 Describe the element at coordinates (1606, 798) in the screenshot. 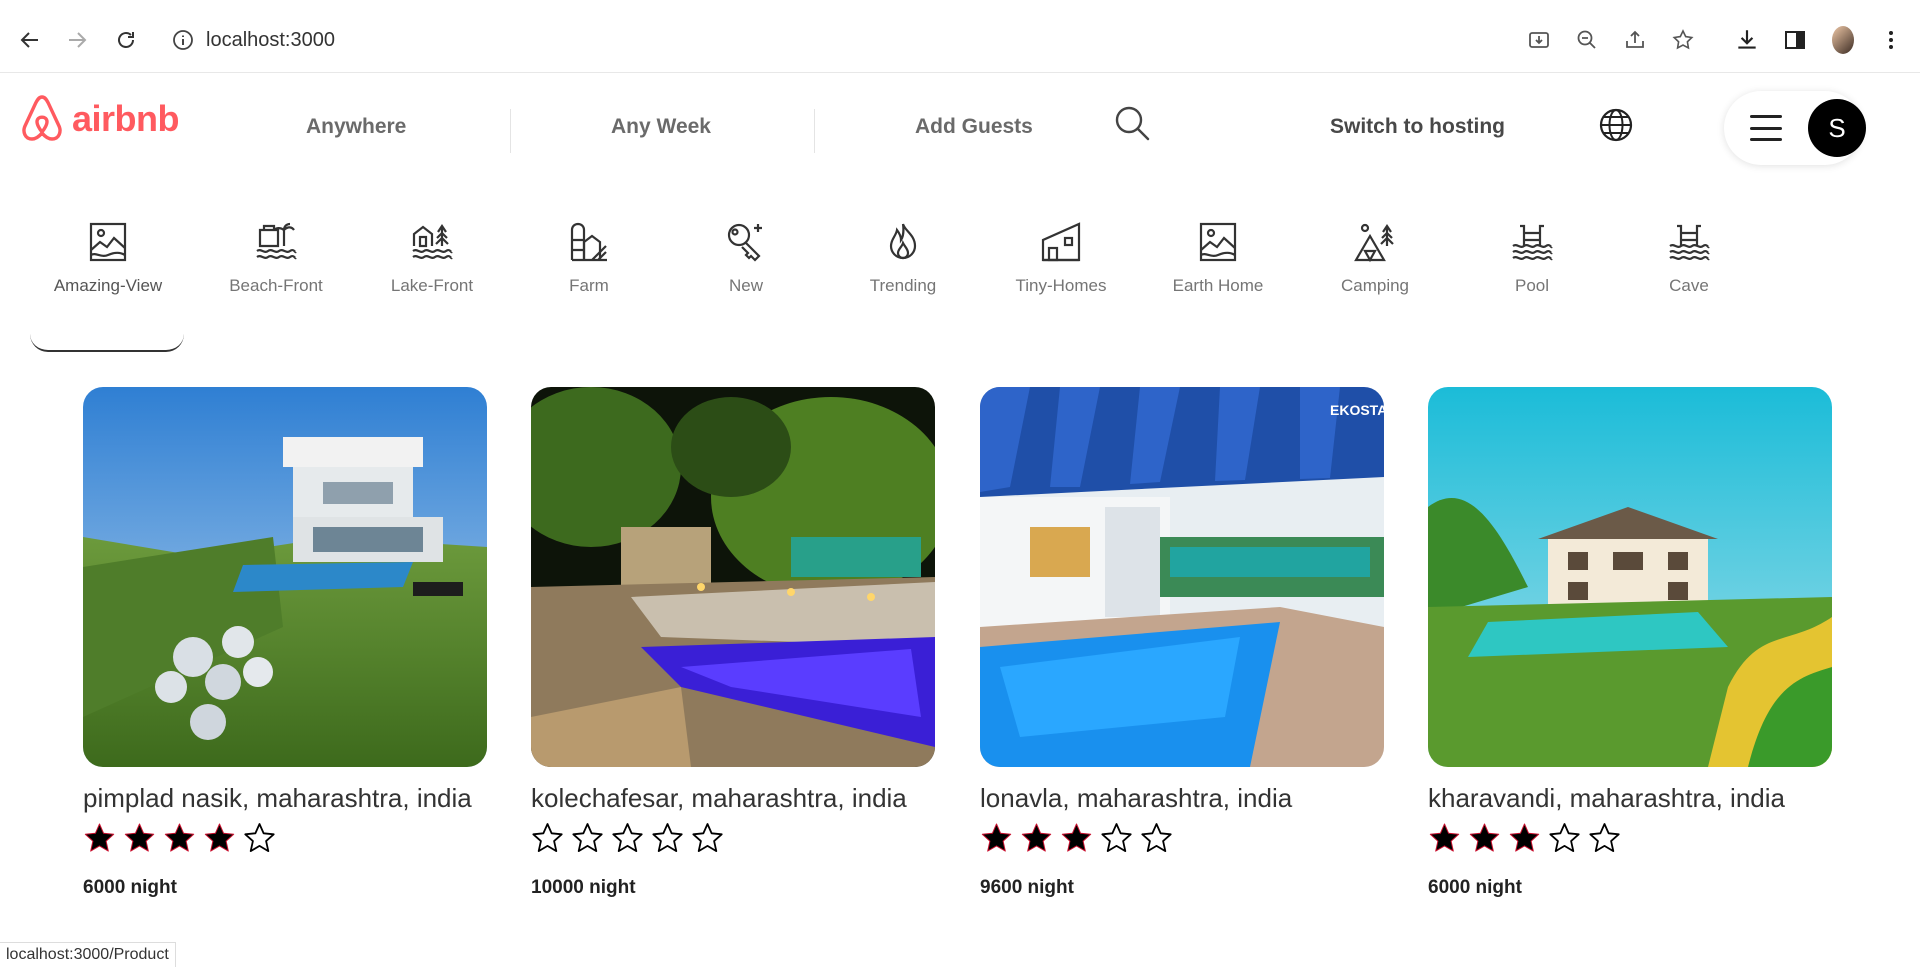

I see `listing-location: kharavandi, maharashtra, india` at that location.